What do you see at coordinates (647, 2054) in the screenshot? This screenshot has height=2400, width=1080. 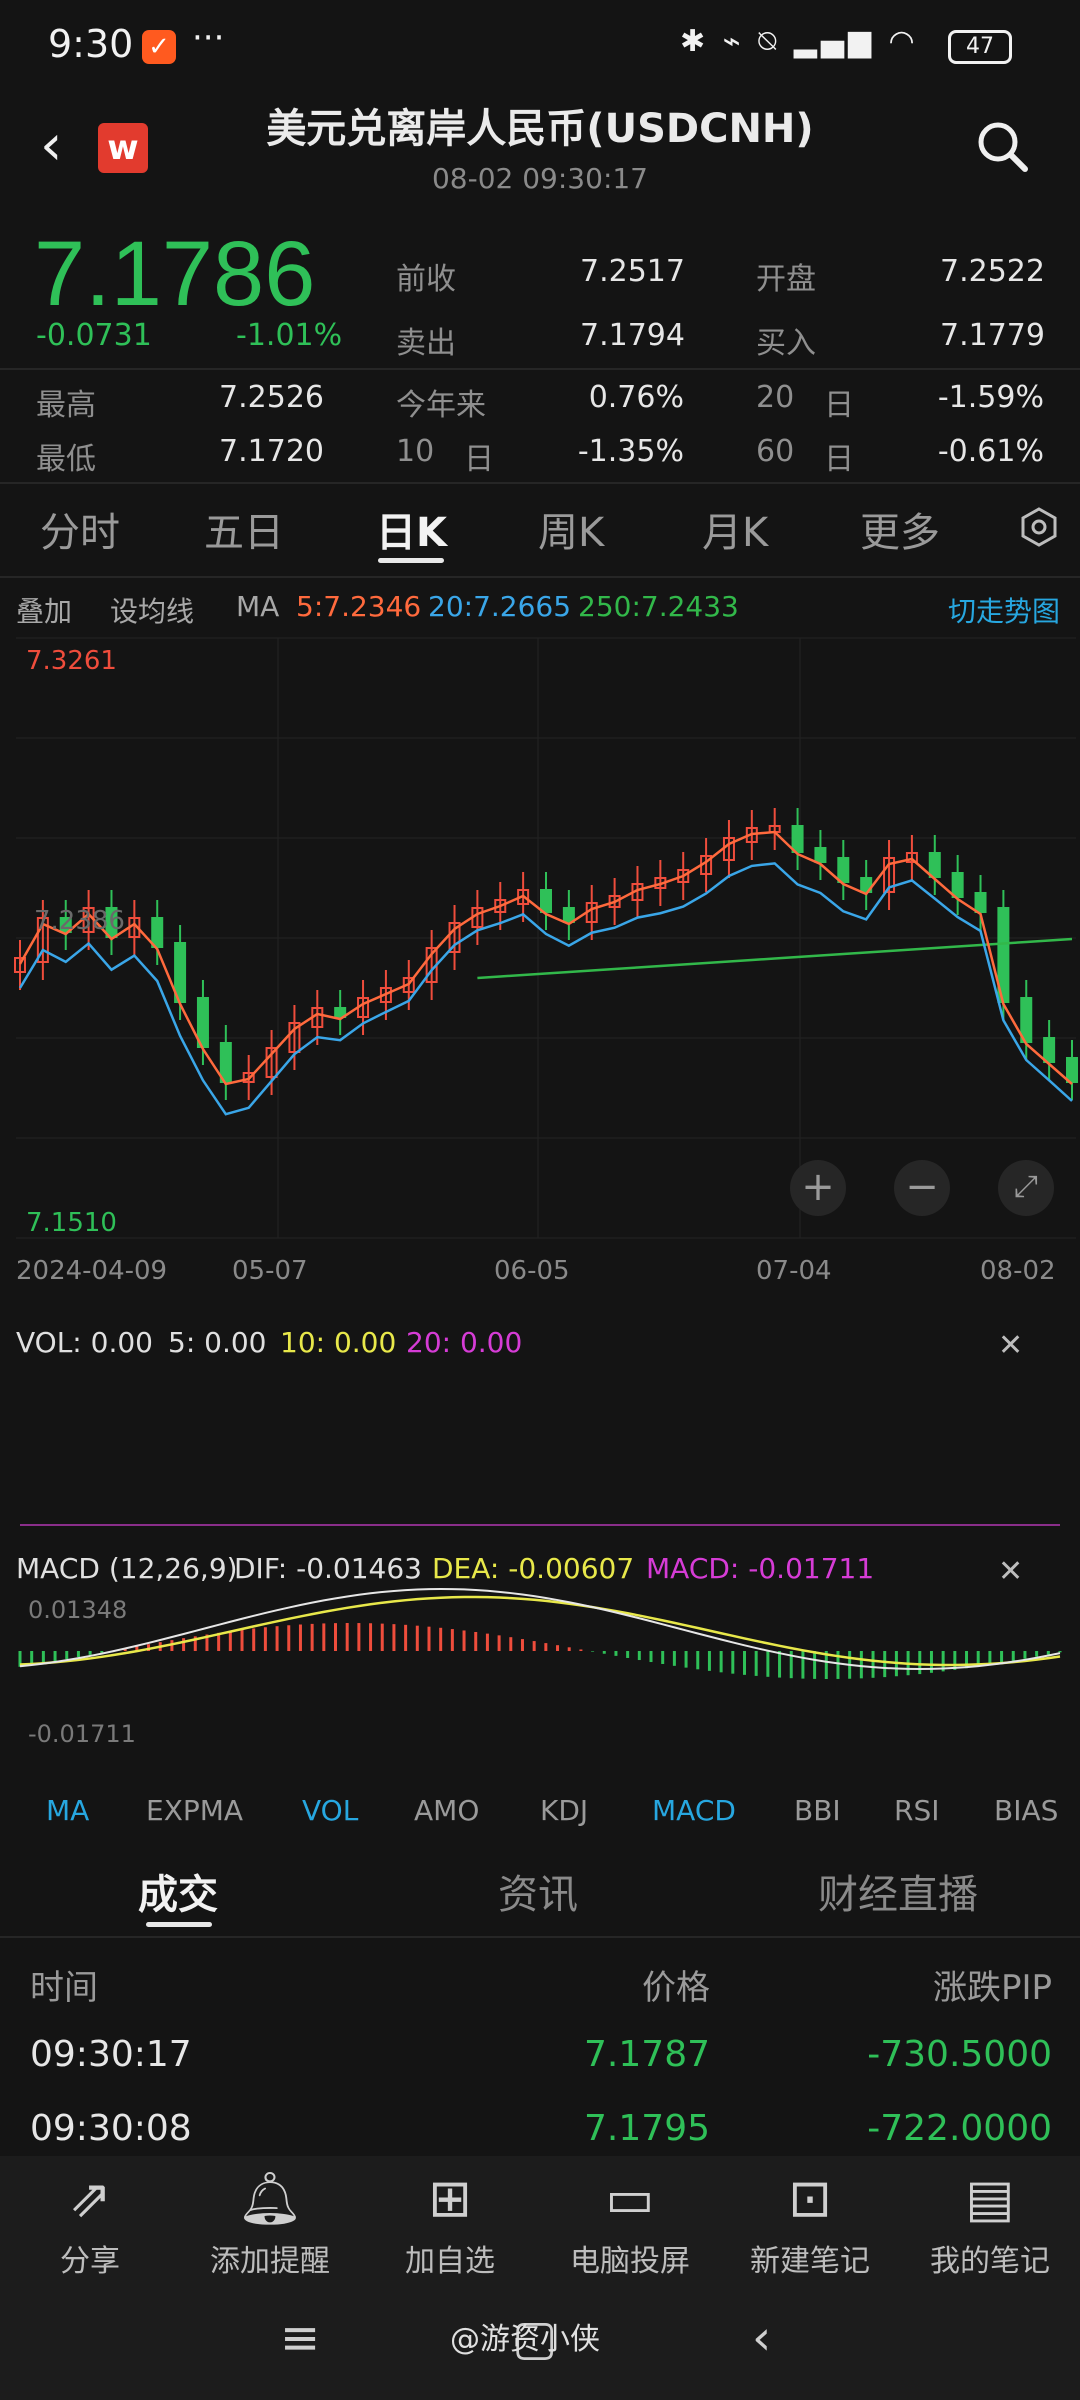 I see `trade-price: 7.1787` at bounding box center [647, 2054].